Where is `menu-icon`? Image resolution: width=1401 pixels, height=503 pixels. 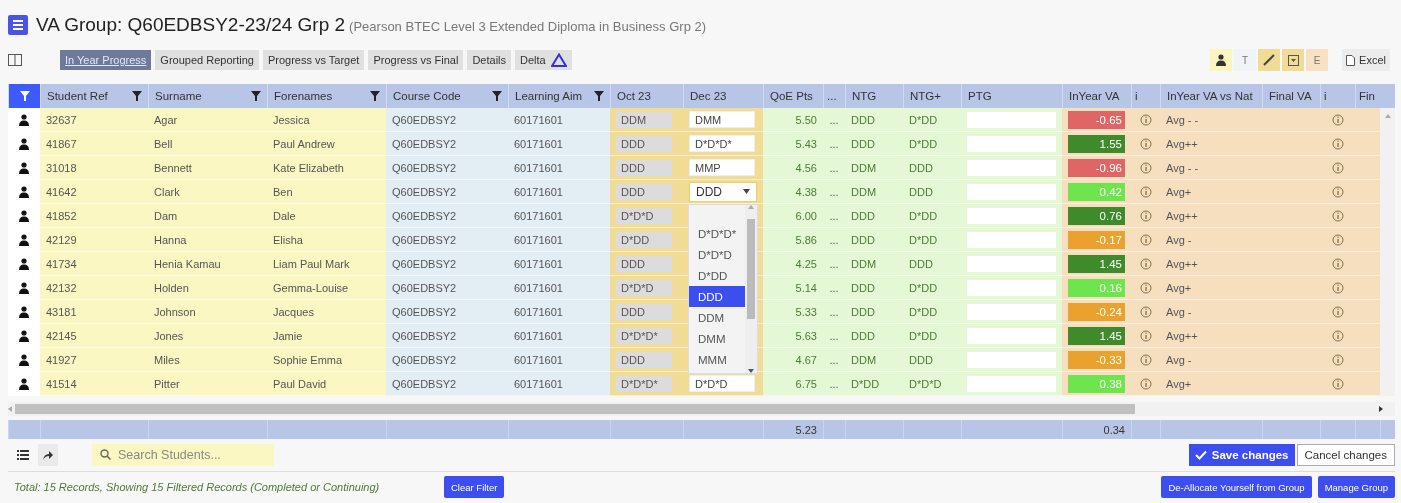
menu-icon is located at coordinates (18, 25).